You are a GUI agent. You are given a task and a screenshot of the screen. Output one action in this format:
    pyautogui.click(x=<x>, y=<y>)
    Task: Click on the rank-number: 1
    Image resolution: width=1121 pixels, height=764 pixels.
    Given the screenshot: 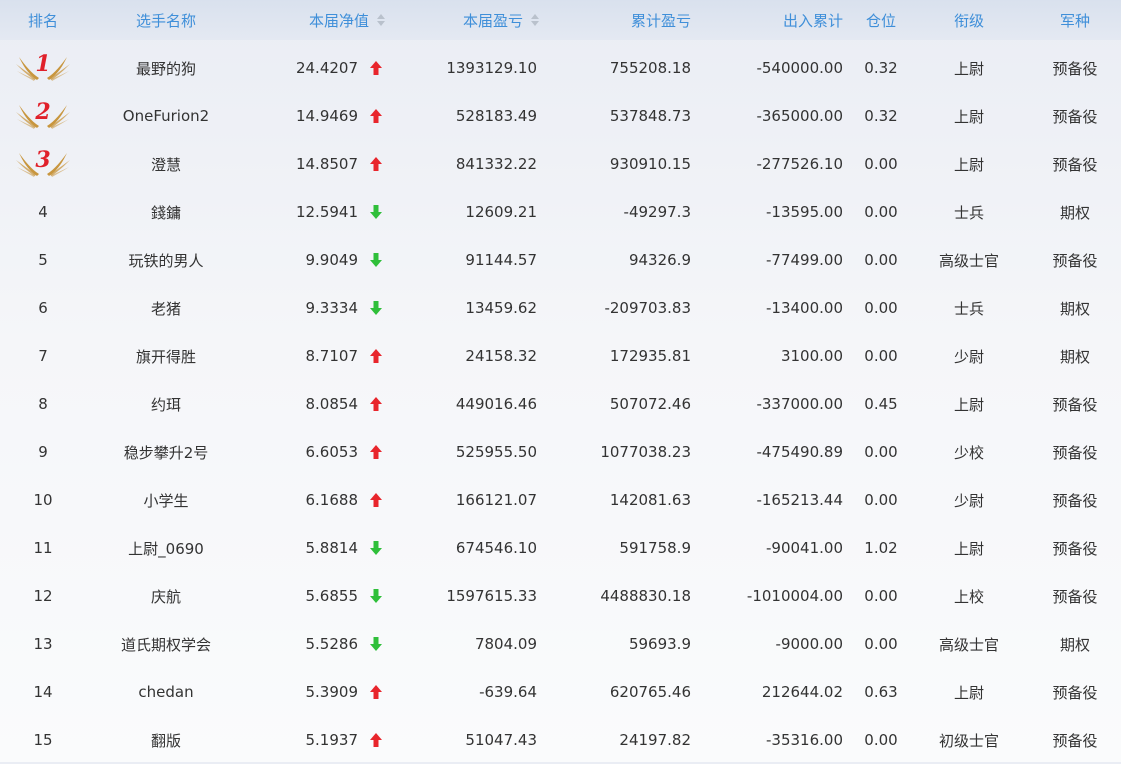 What is the action you would take?
    pyautogui.click(x=43, y=64)
    